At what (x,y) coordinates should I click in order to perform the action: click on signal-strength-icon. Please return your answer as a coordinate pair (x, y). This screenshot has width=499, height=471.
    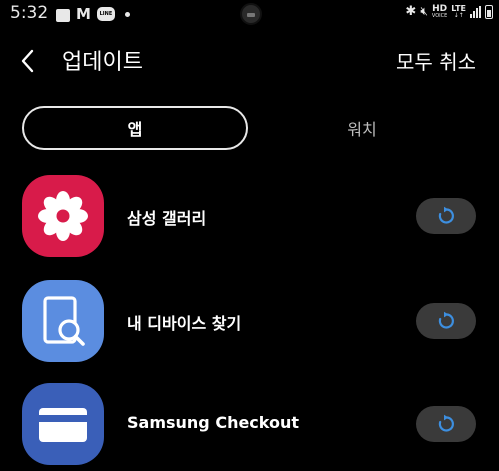
    Looking at the image, I should click on (475, 11).